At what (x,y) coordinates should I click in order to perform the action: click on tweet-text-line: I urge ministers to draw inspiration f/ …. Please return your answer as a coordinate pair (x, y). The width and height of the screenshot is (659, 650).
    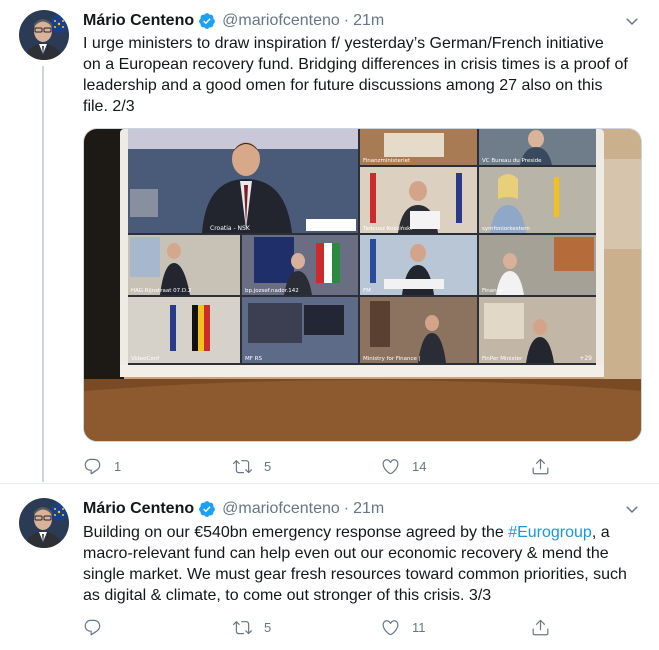
    Looking at the image, I should click on (343, 43).